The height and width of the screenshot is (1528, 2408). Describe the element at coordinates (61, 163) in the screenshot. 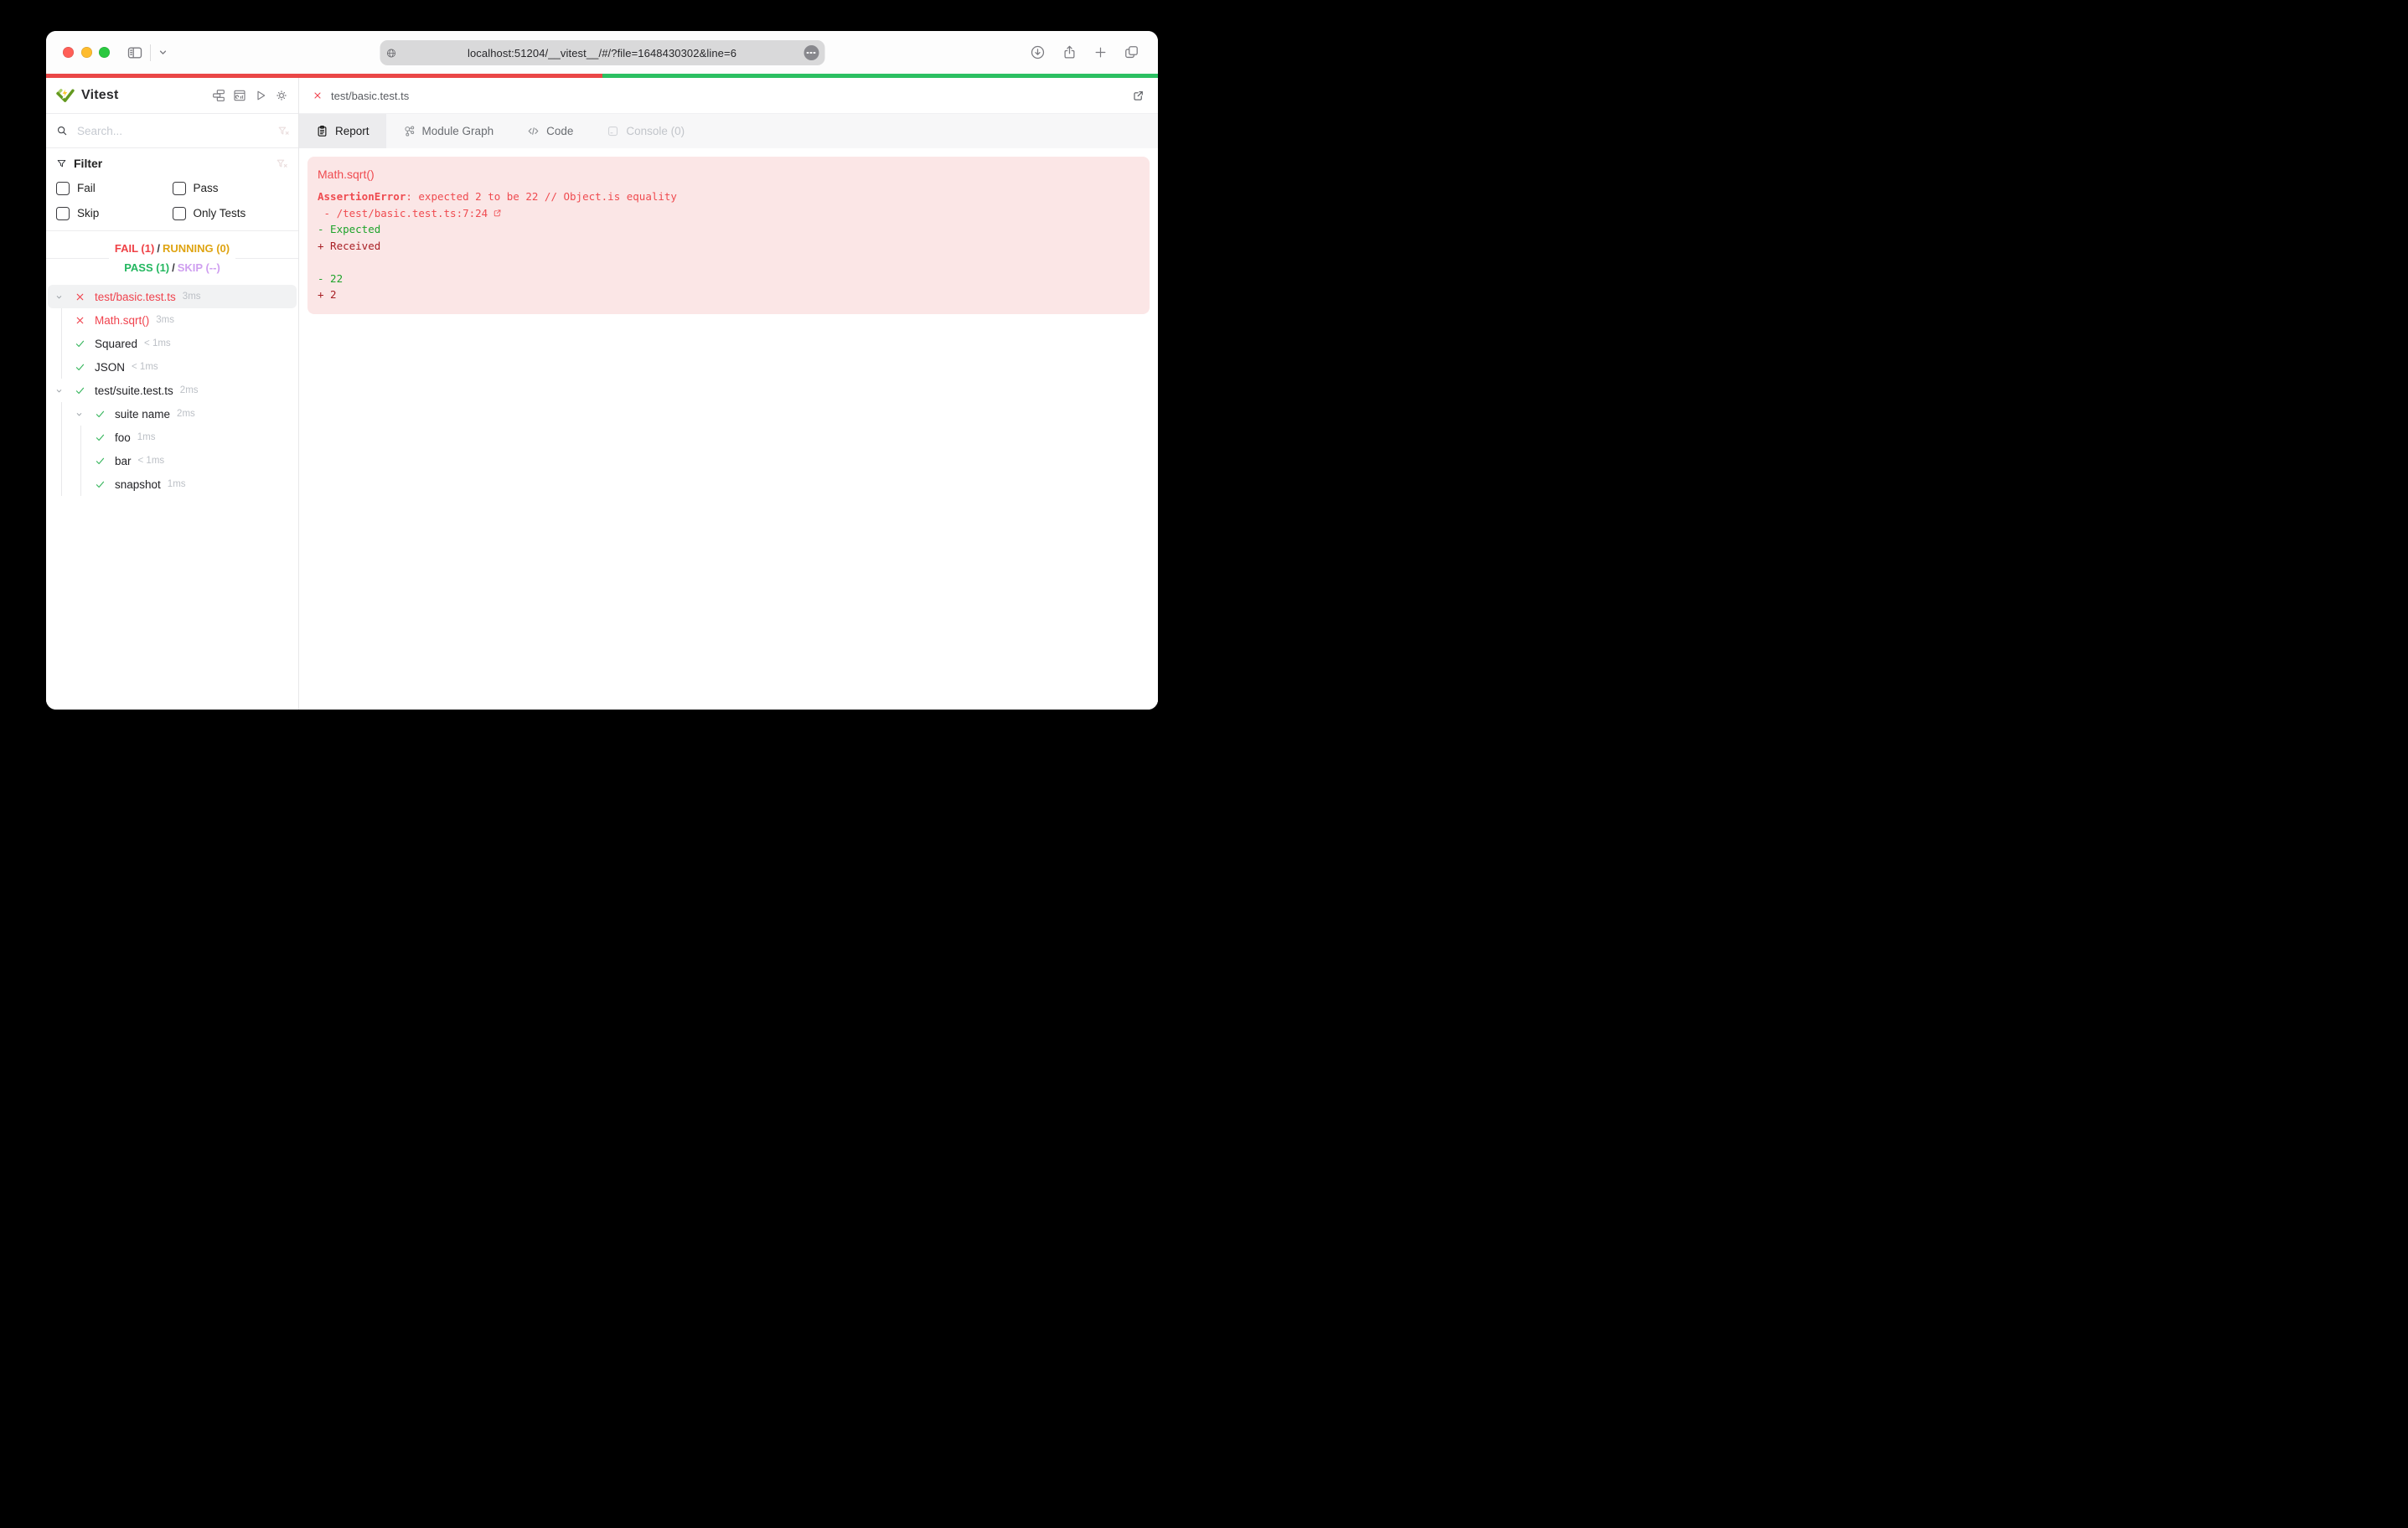

I see `filter-icon` at that location.